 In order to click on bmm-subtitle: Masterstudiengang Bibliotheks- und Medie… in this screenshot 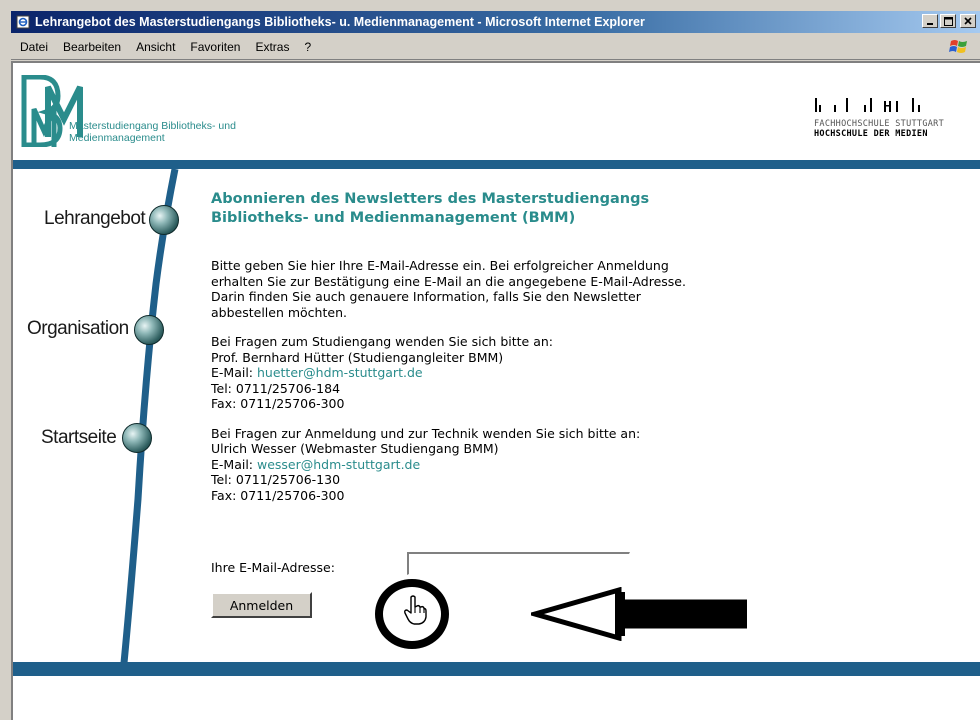, I will do `click(152, 132)`.